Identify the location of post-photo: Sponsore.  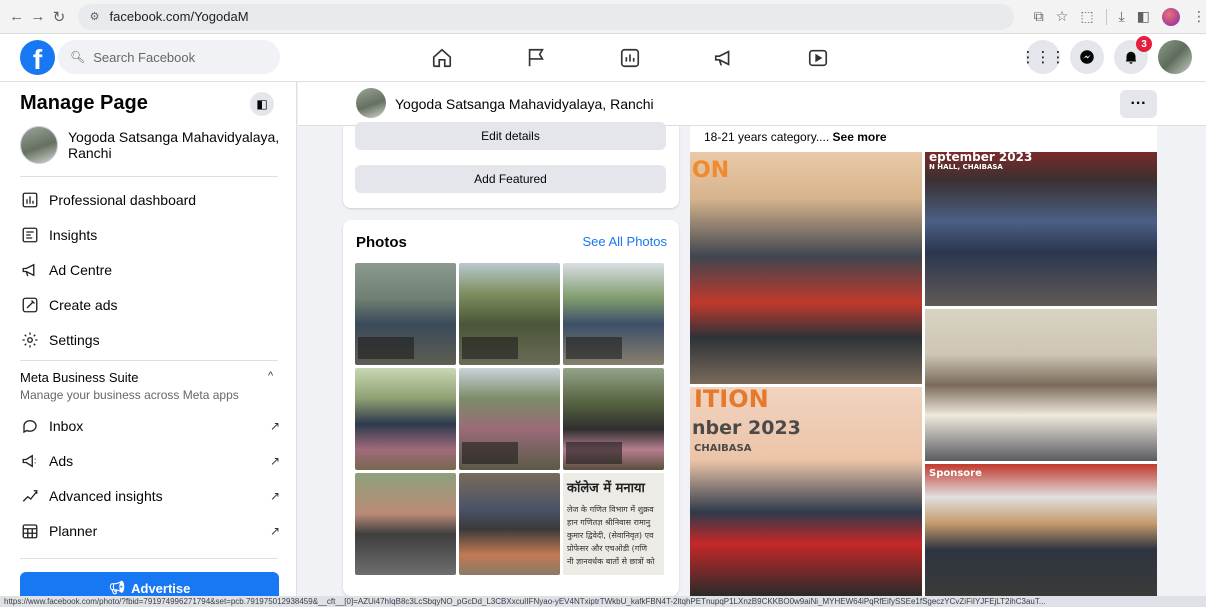
(1041, 530).